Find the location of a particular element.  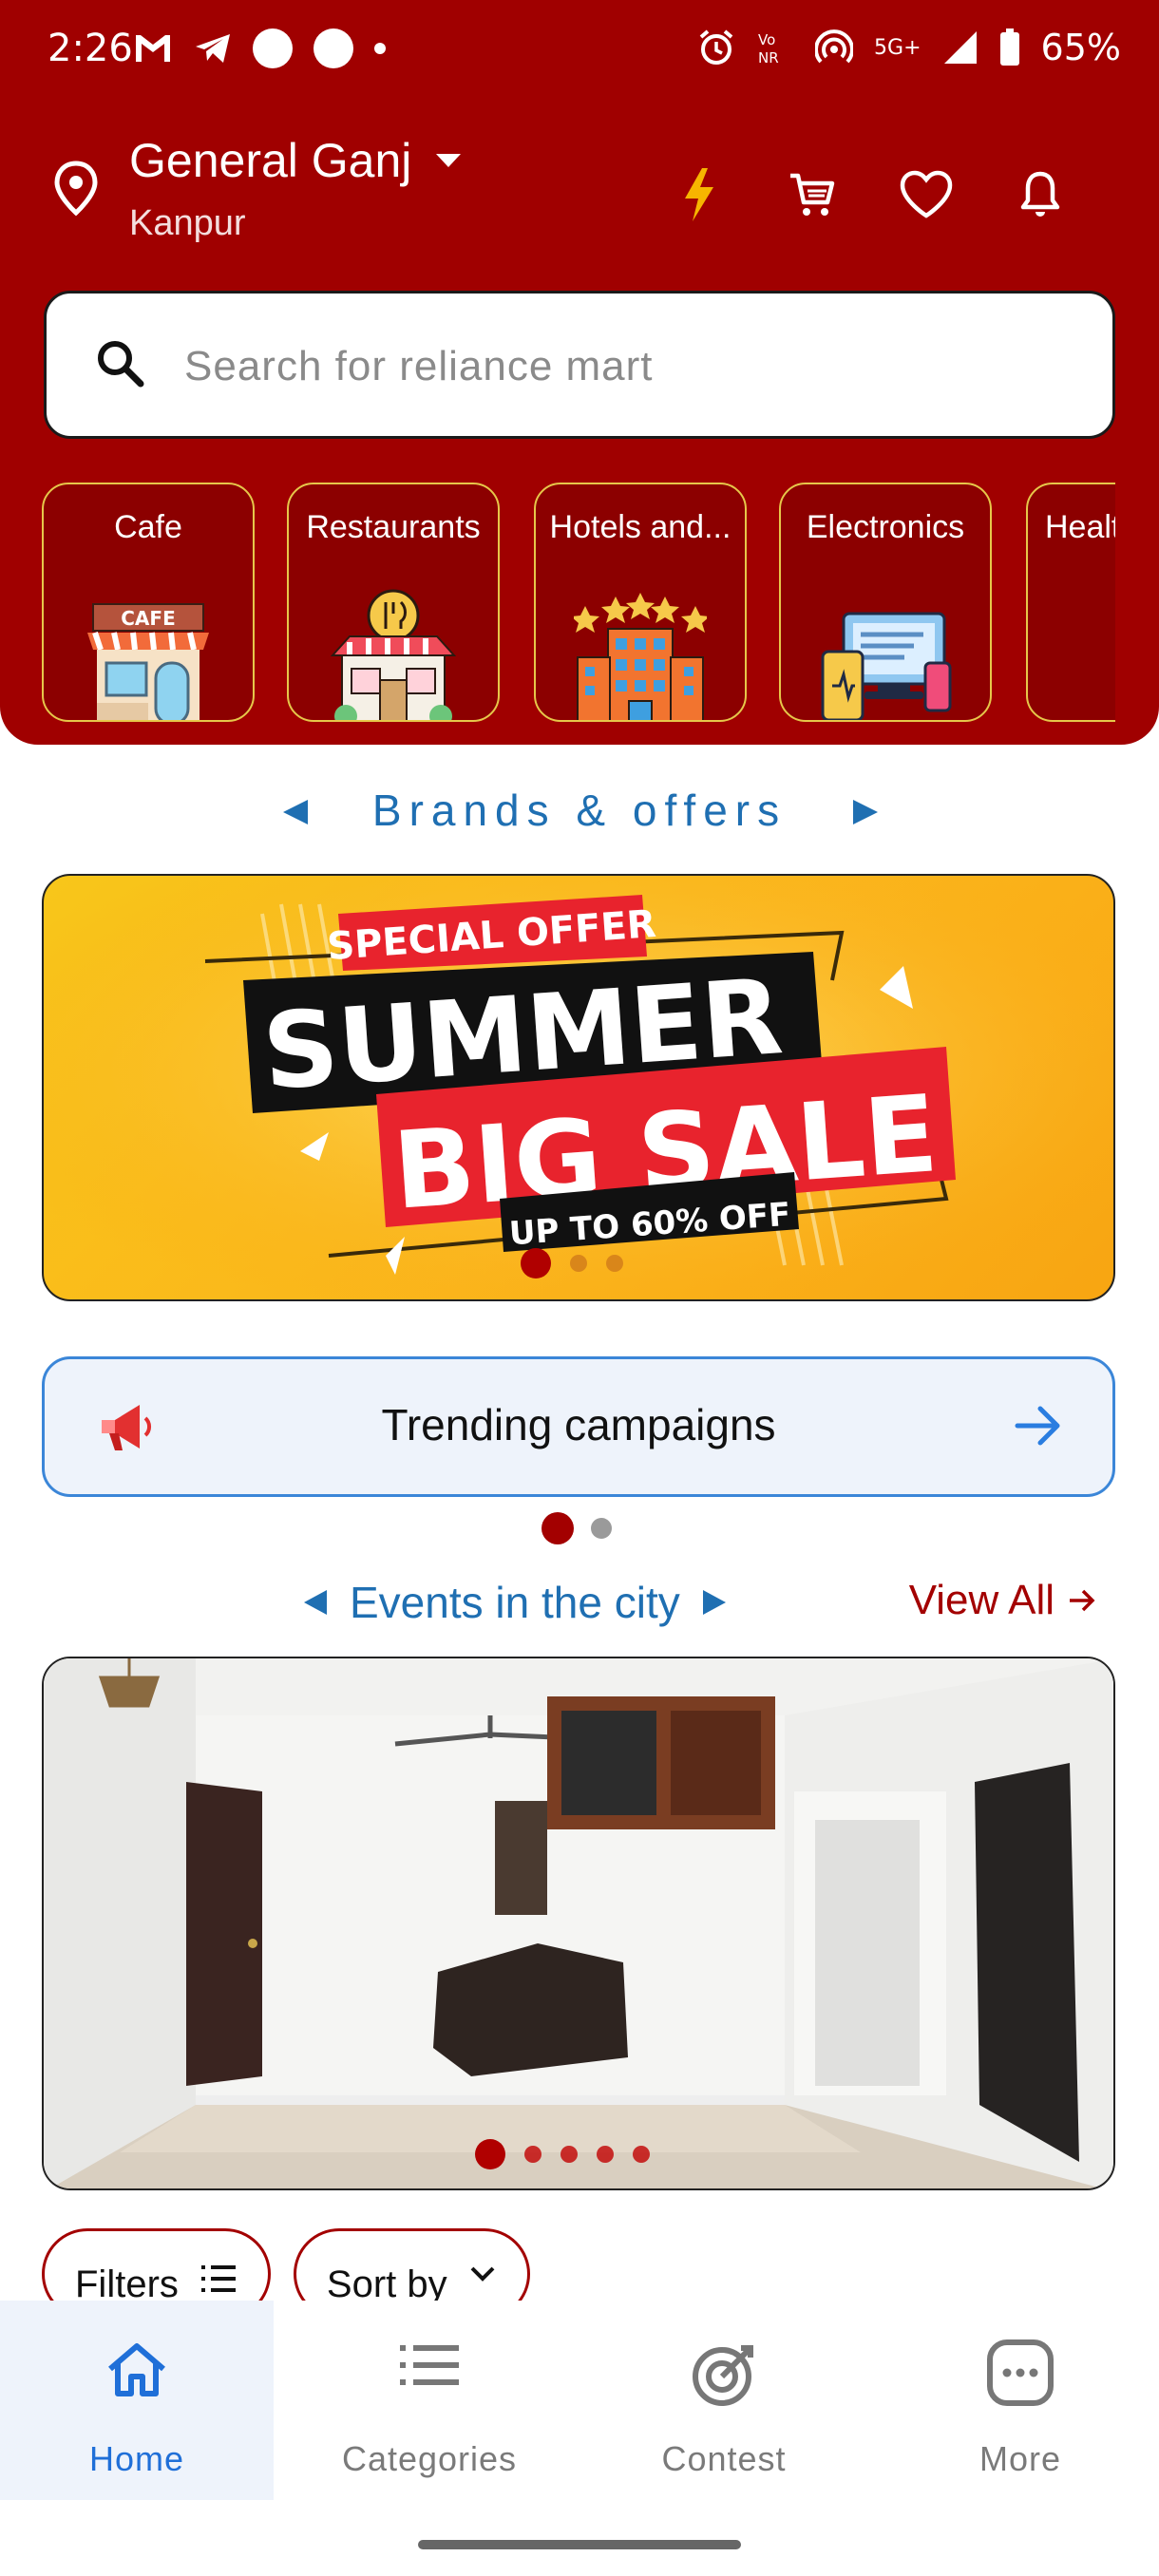

banner-pagination is located at coordinates (572, 1263).